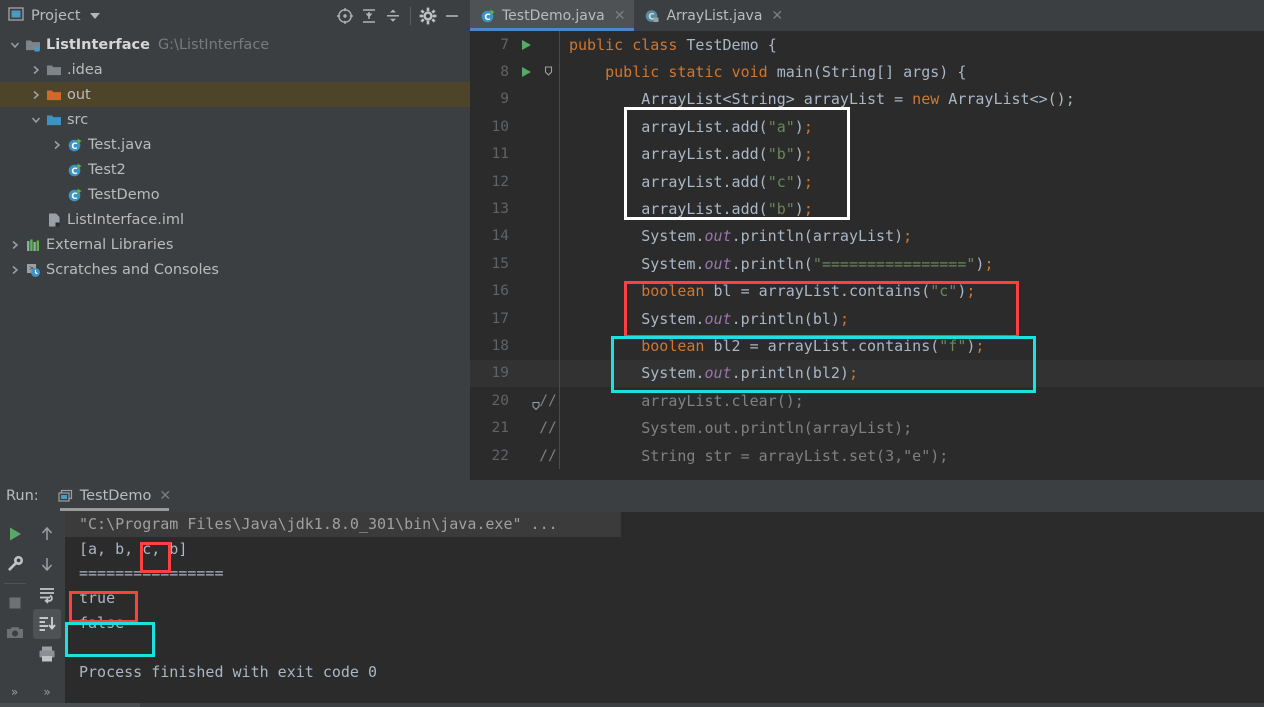 Image resolution: width=1264 pixels, height=707 pixels. What do you see at coordinates (500, 154) in the screenshot?
I see `line-number: 11` at bounding box center [500, 154].